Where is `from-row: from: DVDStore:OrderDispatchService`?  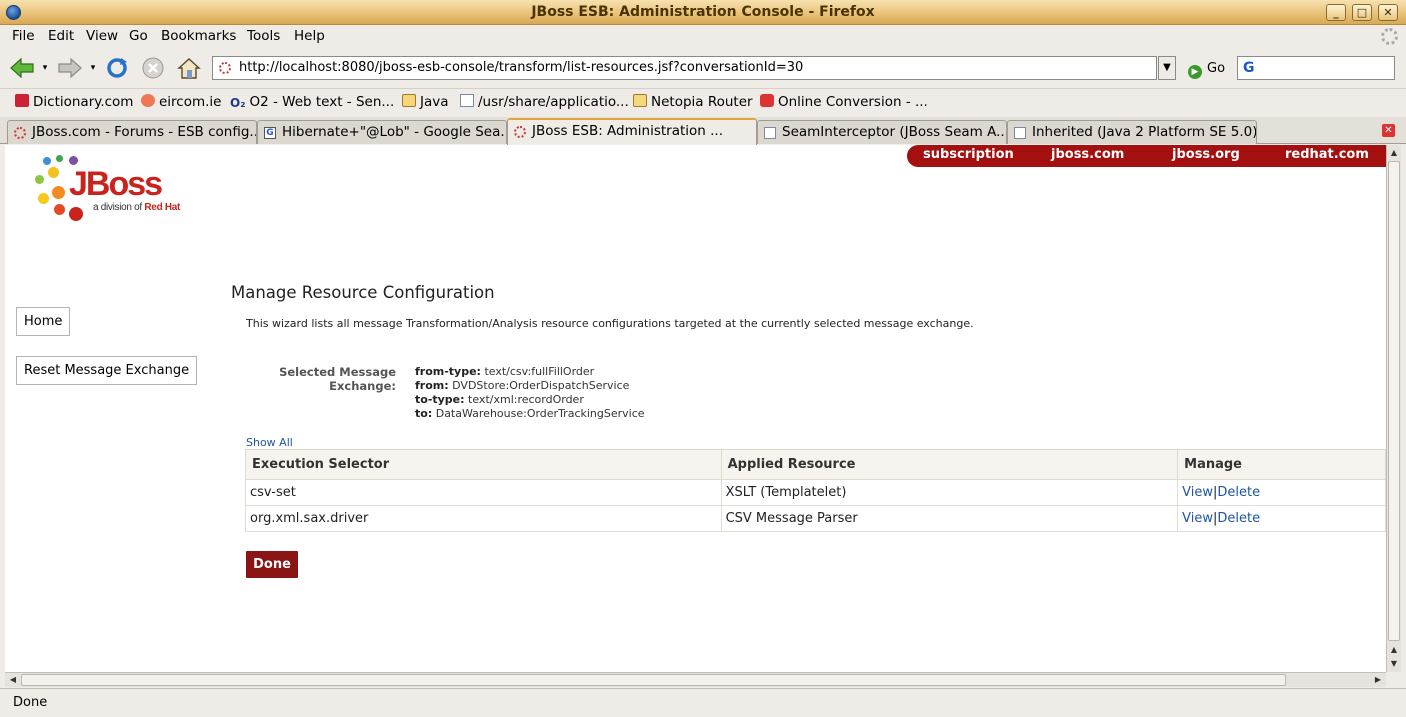 from-row: from: DVDStore:OrderDispatchService is located at coordinates (522, 385).